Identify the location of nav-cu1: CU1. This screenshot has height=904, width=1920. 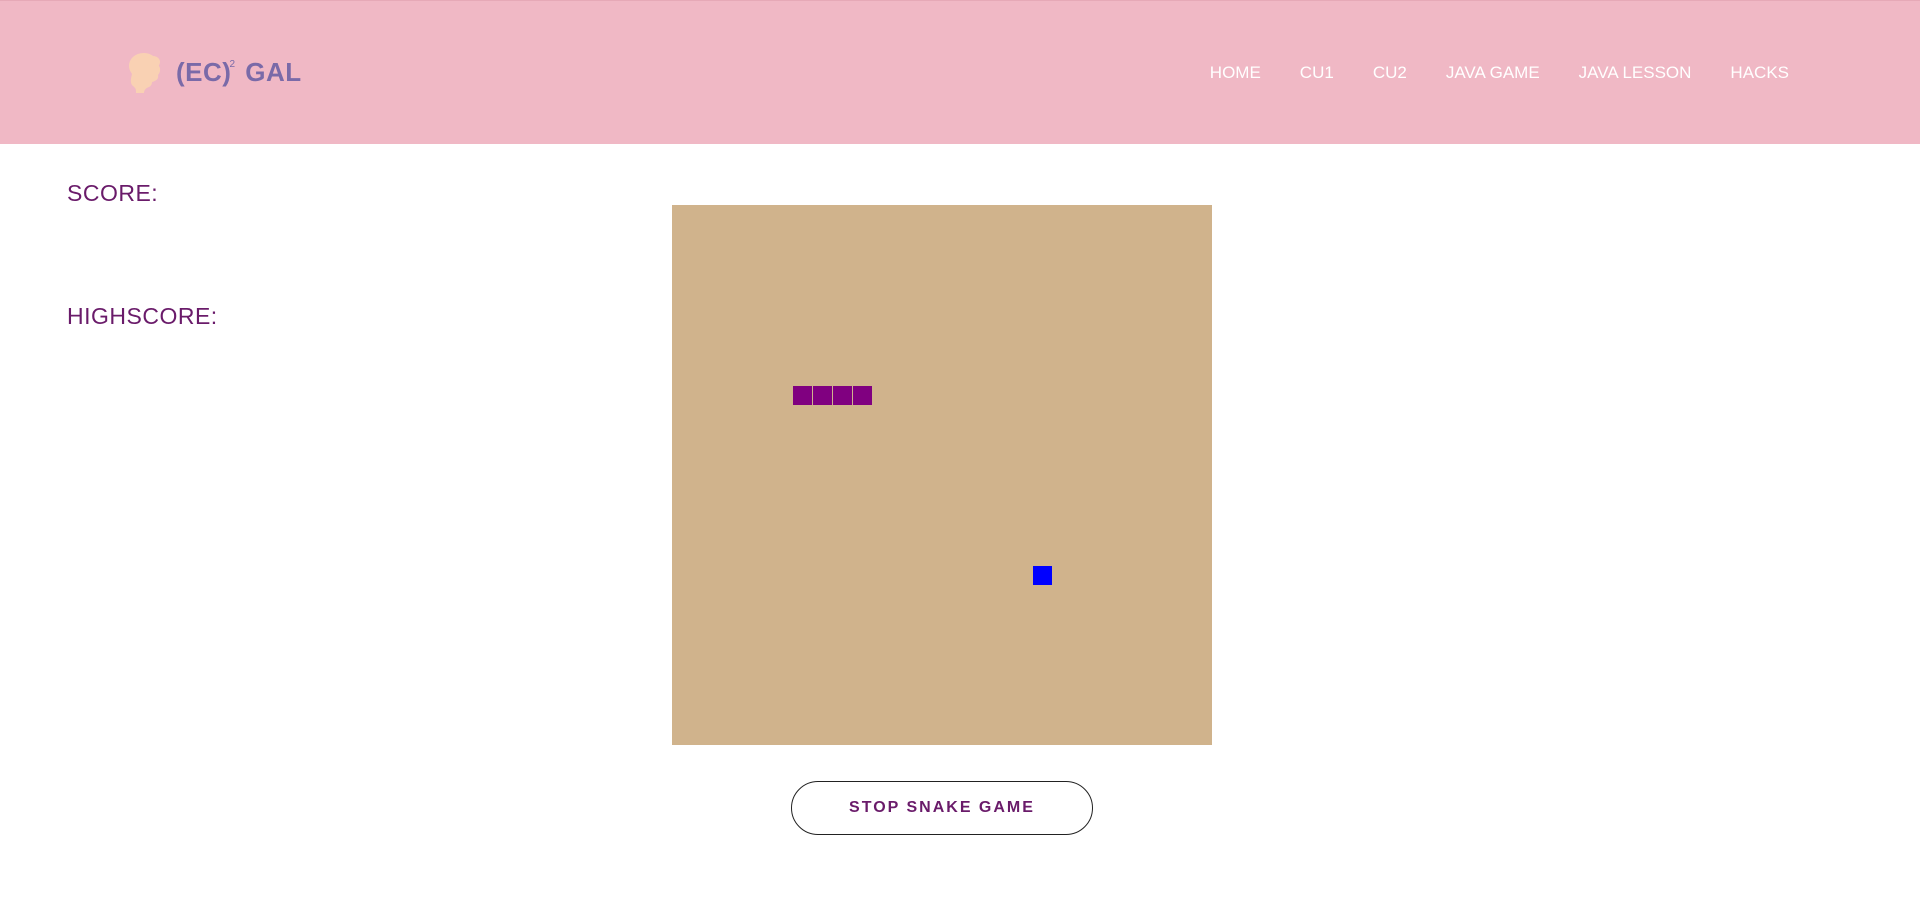
(1317, 73).